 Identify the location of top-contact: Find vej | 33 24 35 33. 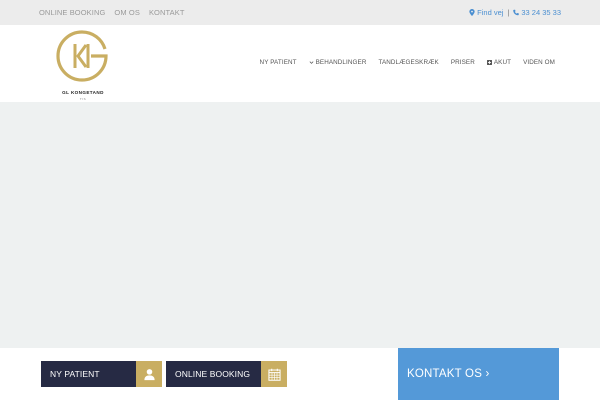
(515, 12).